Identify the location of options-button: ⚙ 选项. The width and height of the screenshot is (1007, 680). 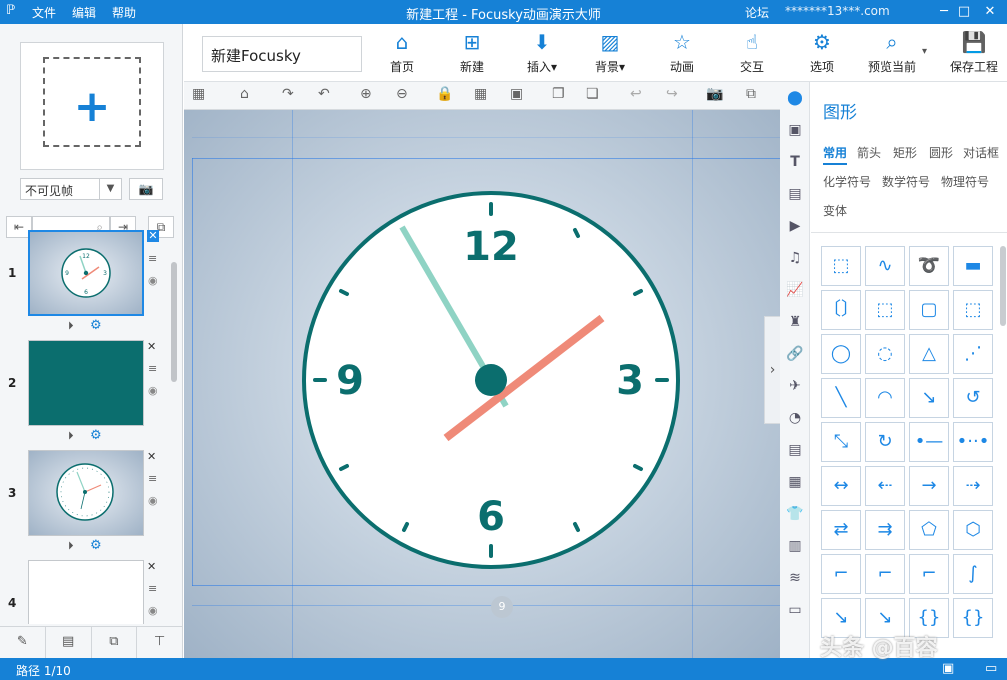
(822, 54).